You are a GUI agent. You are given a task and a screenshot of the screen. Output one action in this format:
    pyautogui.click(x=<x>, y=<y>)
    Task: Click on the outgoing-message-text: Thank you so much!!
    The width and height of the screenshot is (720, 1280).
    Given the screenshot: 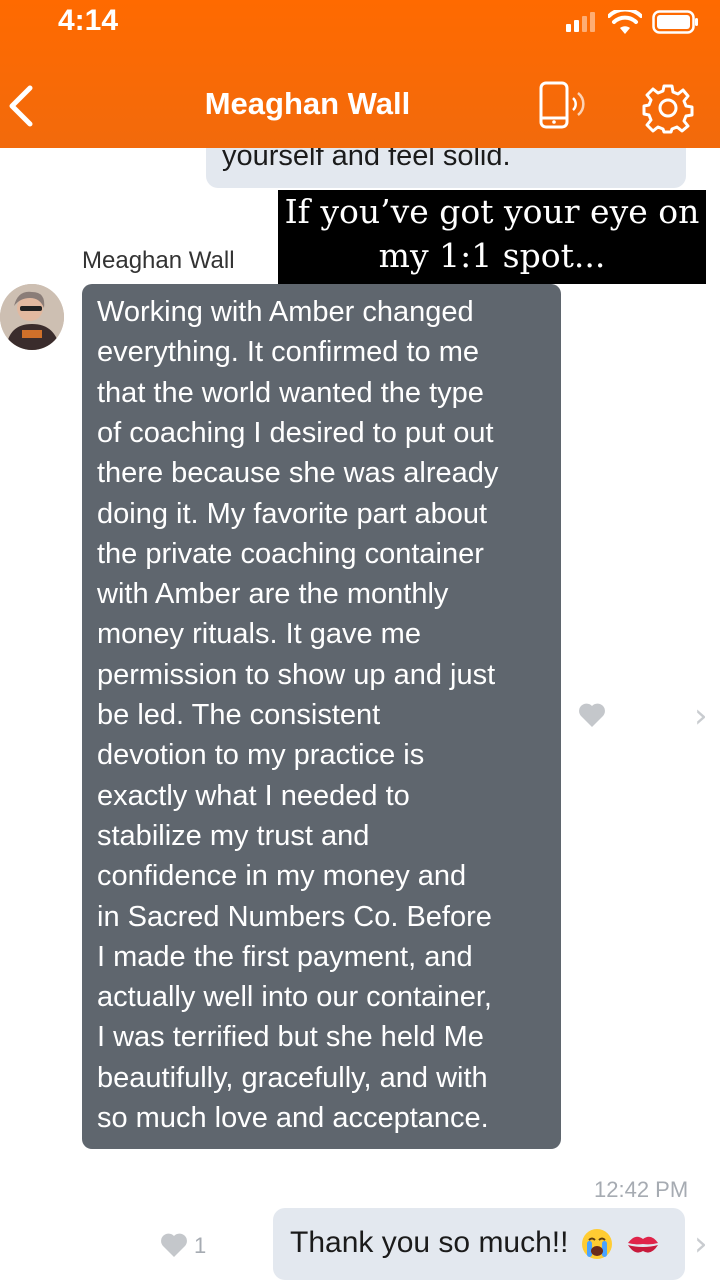 What is the action you would take?
    pyautogui.click(x=475, y=1243)
    